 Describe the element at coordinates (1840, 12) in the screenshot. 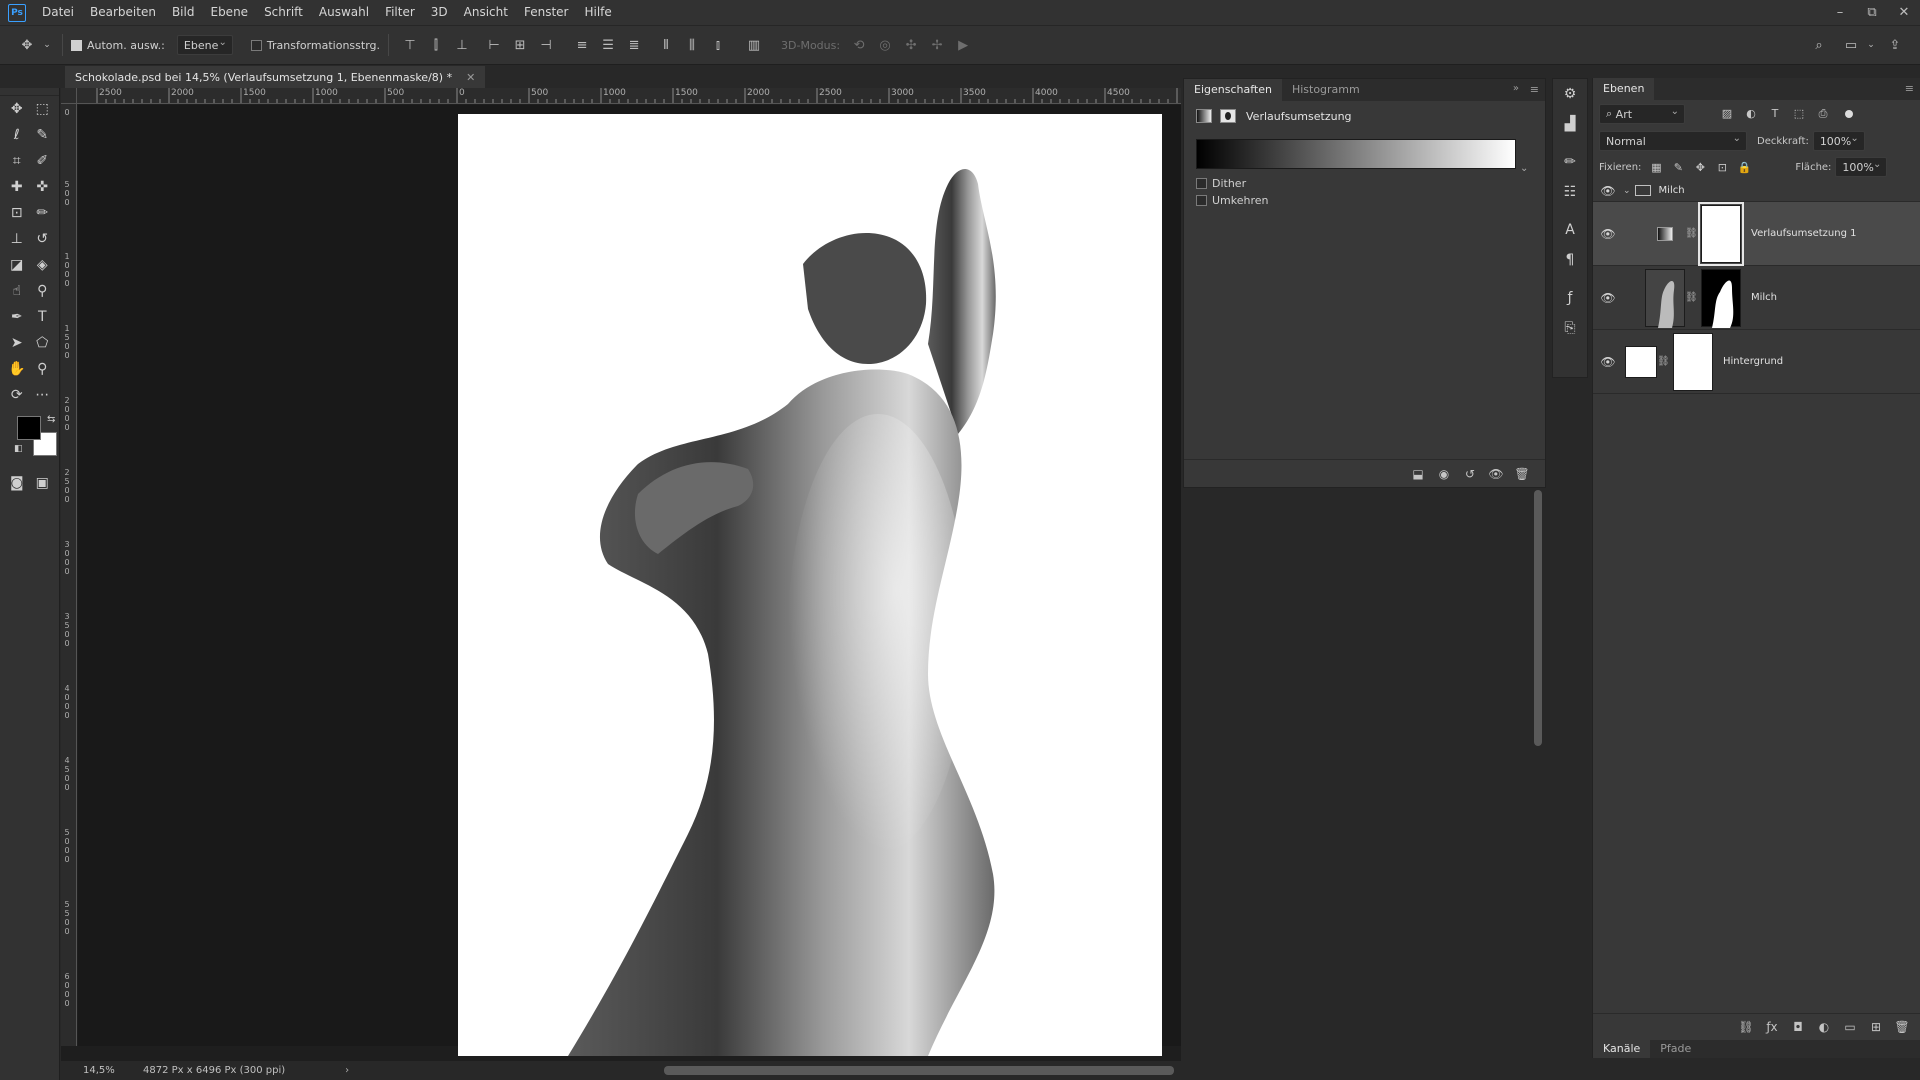

I see `minimize-button: –` at that location.